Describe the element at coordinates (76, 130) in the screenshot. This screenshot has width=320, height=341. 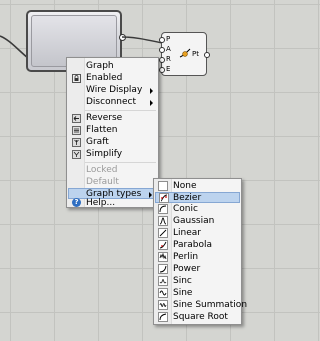
I see `flatten-icon` at that location.